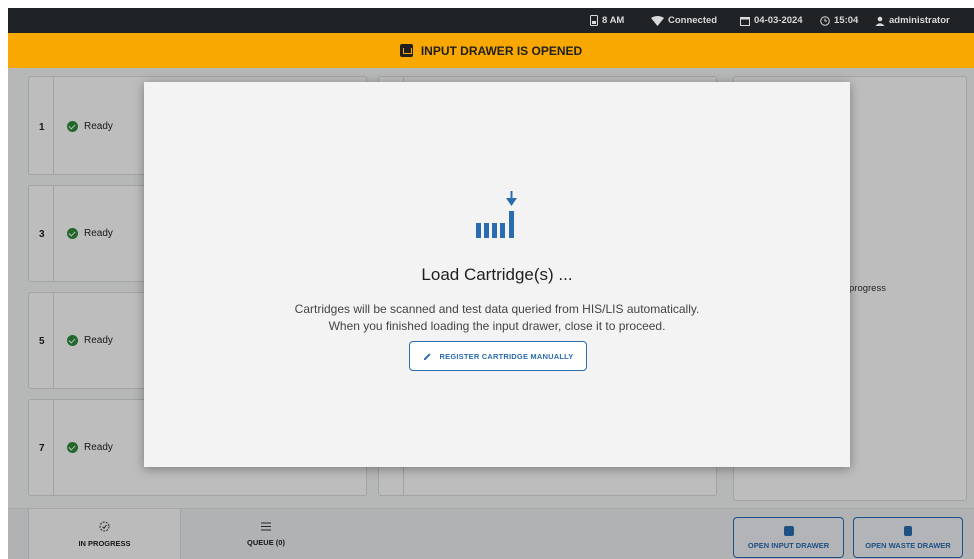 This screenshot has width=974, height=559. Describe the element at coordinates (427, 356) in the screenshot. I see `pencil-icon` at that location.